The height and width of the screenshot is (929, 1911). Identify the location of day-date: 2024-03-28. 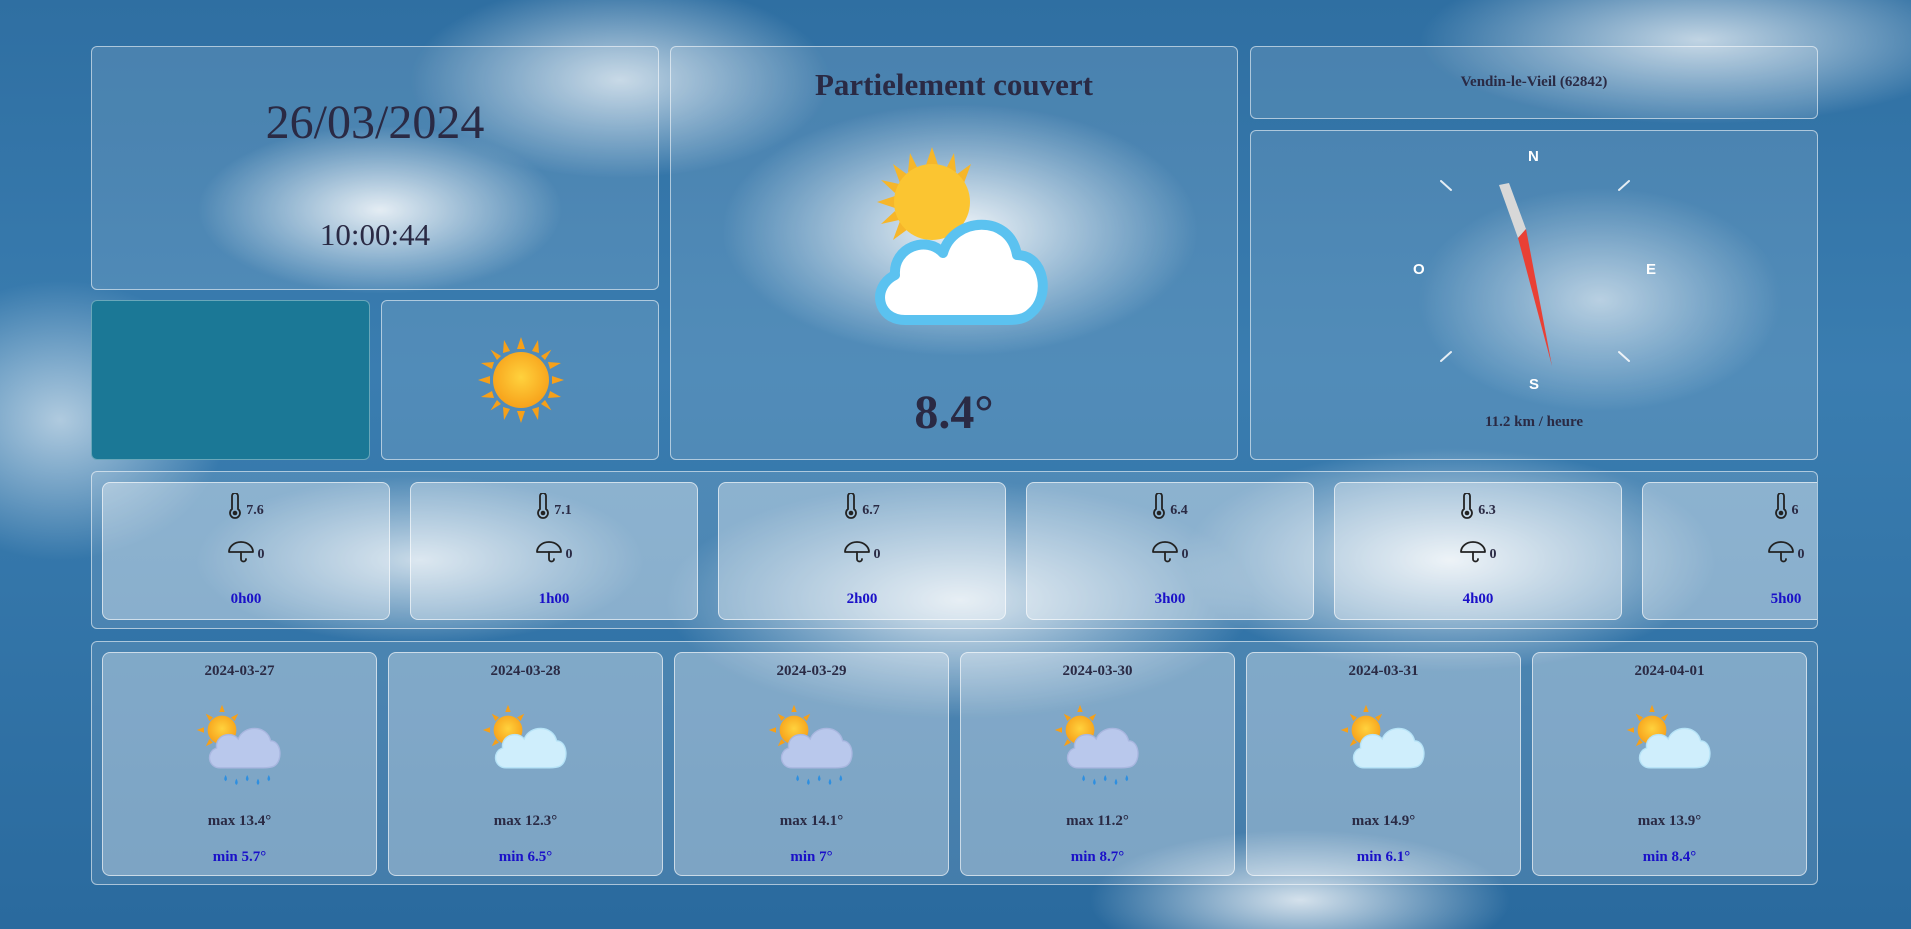
(525, 671).